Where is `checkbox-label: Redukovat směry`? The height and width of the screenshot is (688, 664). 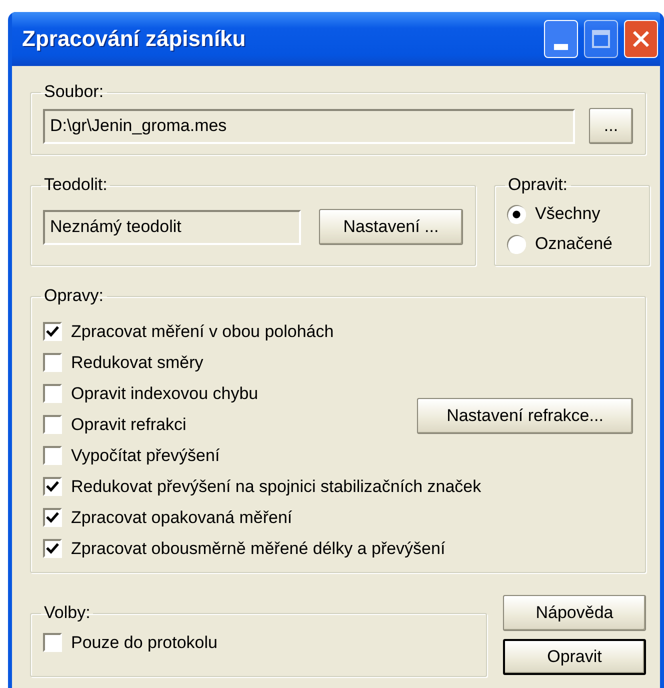
checkbox-label: Redukovat směry is located at coordinates (137, 362).